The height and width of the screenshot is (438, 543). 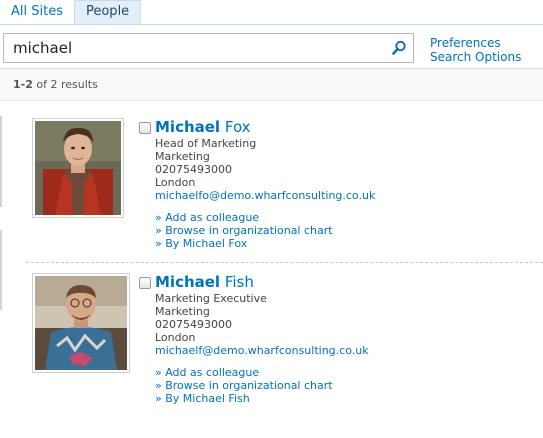 I want to click on search-input, so click(x=194, y=48).